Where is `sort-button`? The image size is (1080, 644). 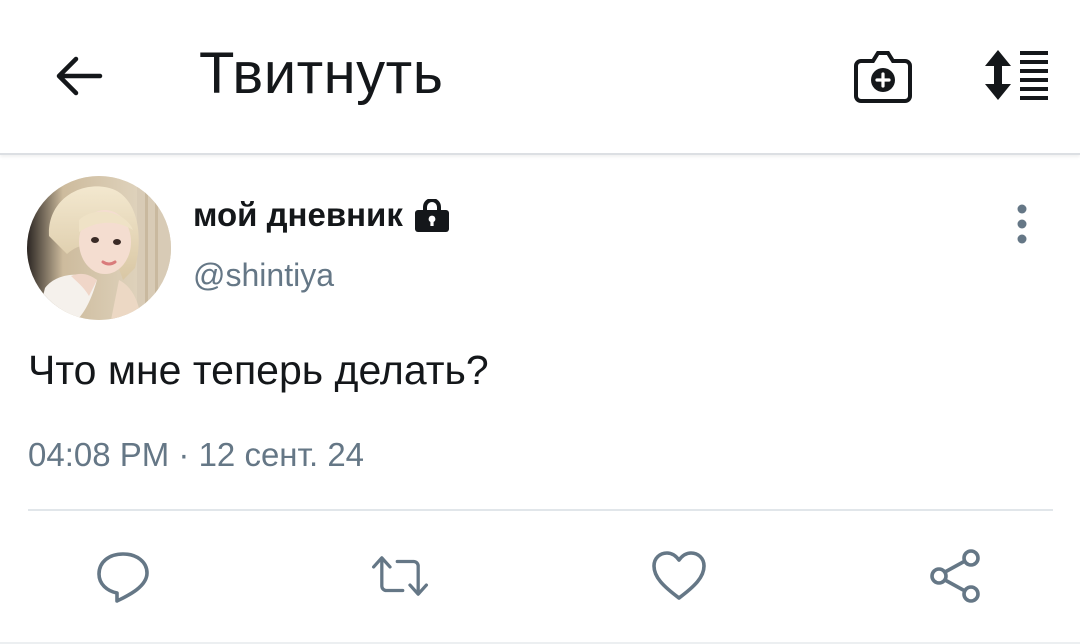 sort-button is located at coordinates (1014, 75).